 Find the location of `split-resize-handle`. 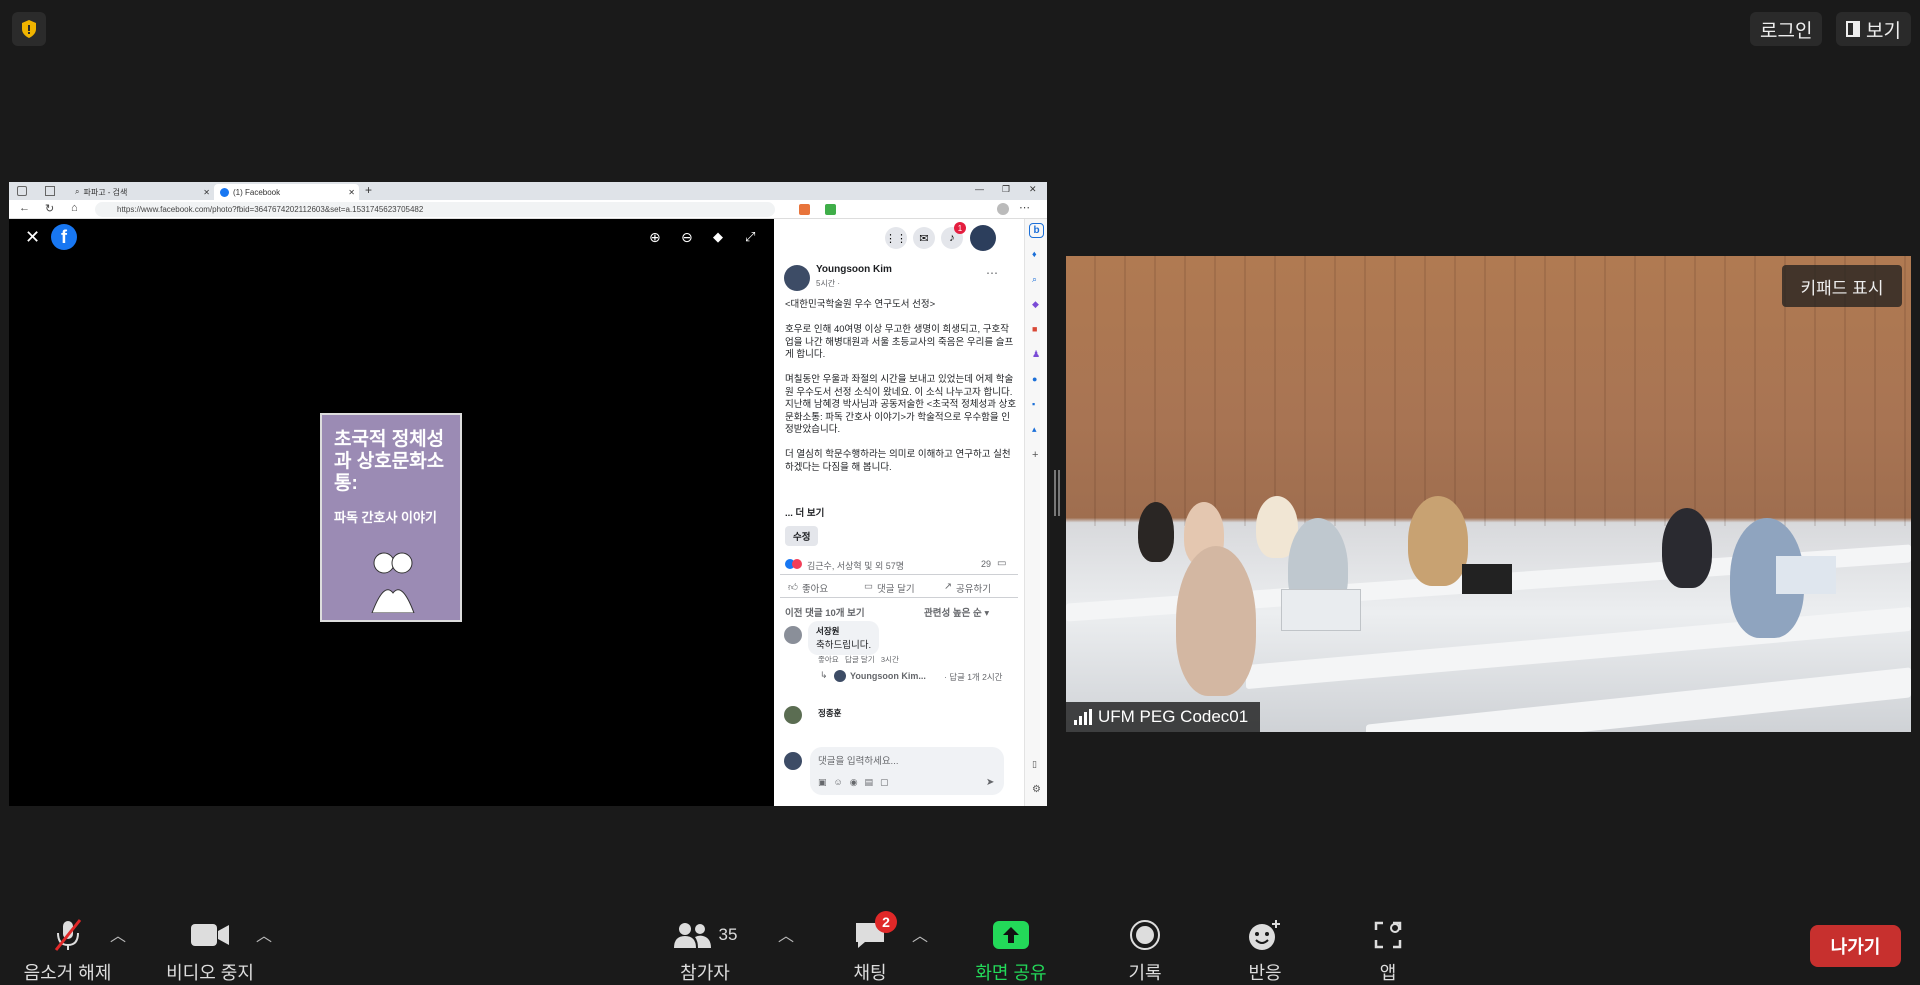

split-resize-handle is located at coordinates (1057, 493).